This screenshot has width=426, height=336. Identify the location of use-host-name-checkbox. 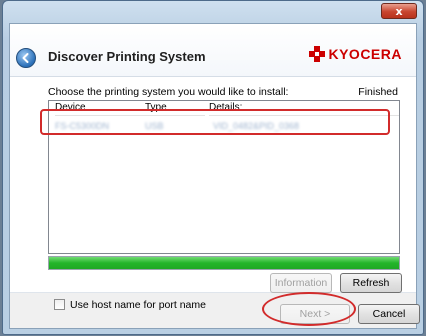
(59, 304).